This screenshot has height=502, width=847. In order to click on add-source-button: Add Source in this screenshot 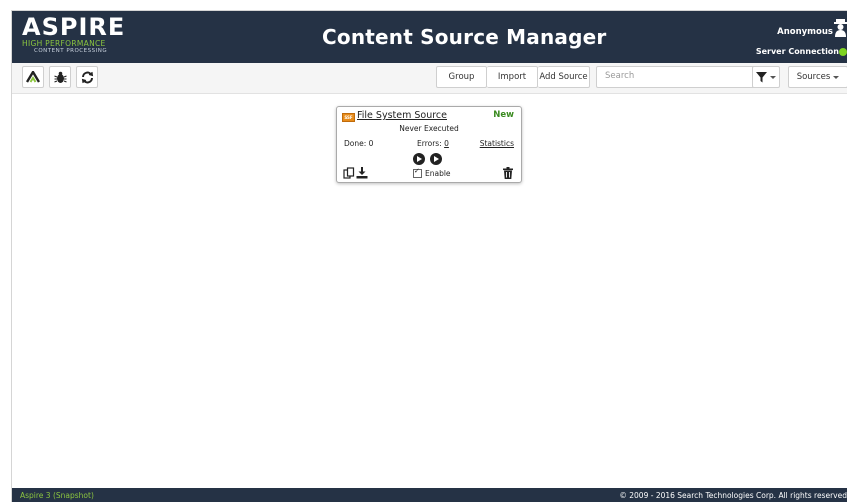, I will do `click(564, 77)`.